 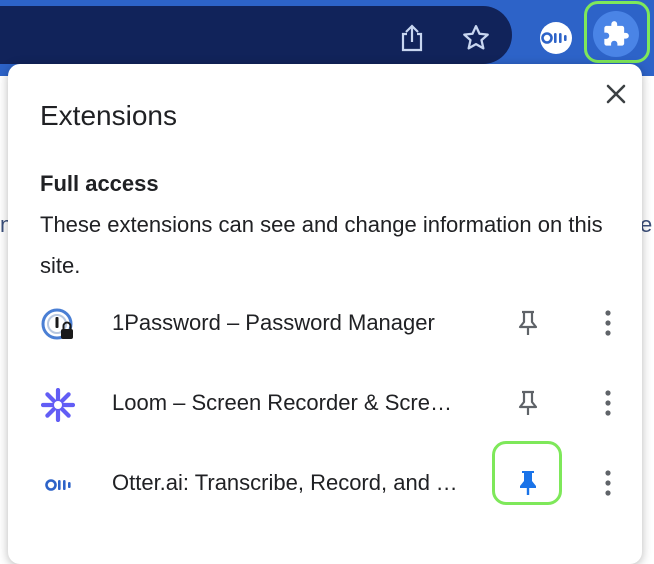 I want to click on onepassword-icon, so click(x=58, y=325).